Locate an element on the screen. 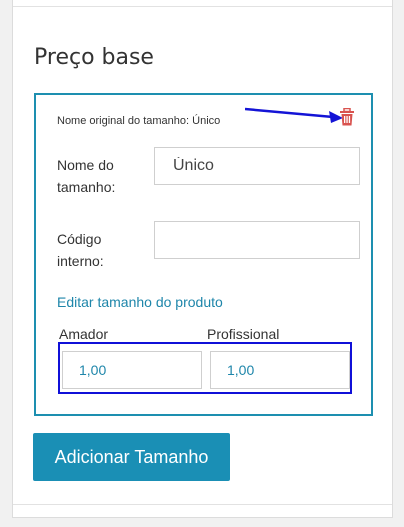  trash-icon is located at coordinates (347, 116).